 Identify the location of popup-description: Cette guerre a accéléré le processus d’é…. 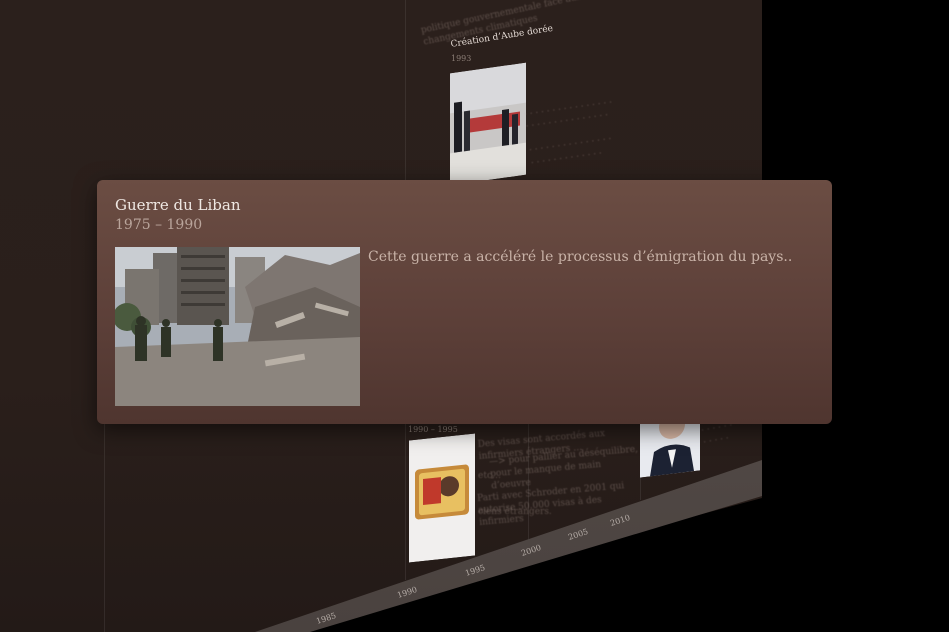
(580, 257).